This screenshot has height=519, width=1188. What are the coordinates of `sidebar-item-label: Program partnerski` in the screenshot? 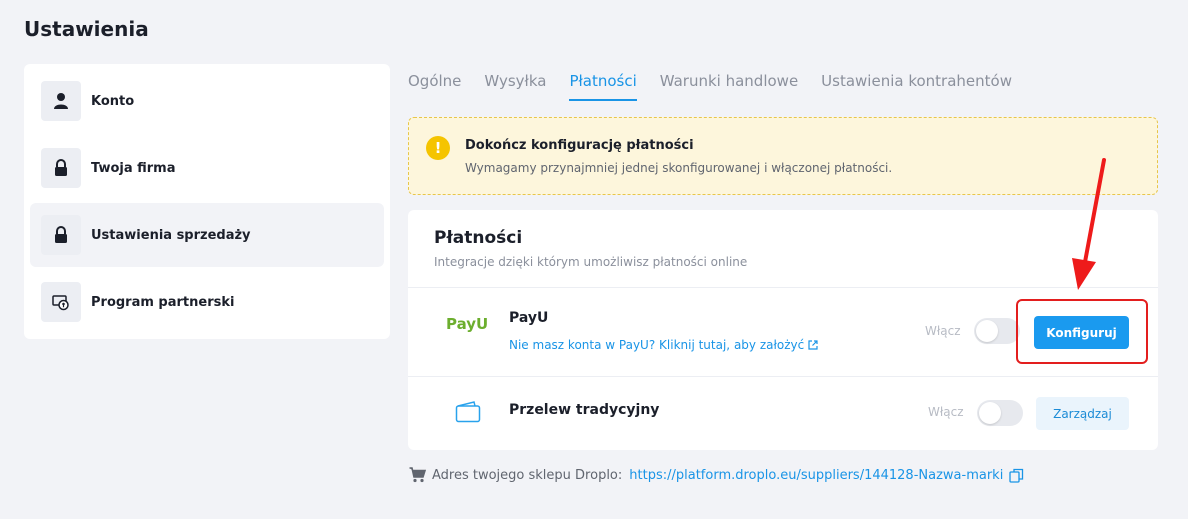 It's located at (163, 302).